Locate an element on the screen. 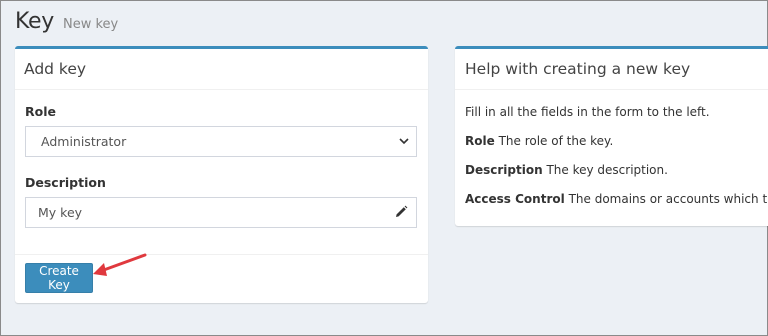 This screenshot has width=768, height=336. help-term: Description is located at coordinates (504, 170).